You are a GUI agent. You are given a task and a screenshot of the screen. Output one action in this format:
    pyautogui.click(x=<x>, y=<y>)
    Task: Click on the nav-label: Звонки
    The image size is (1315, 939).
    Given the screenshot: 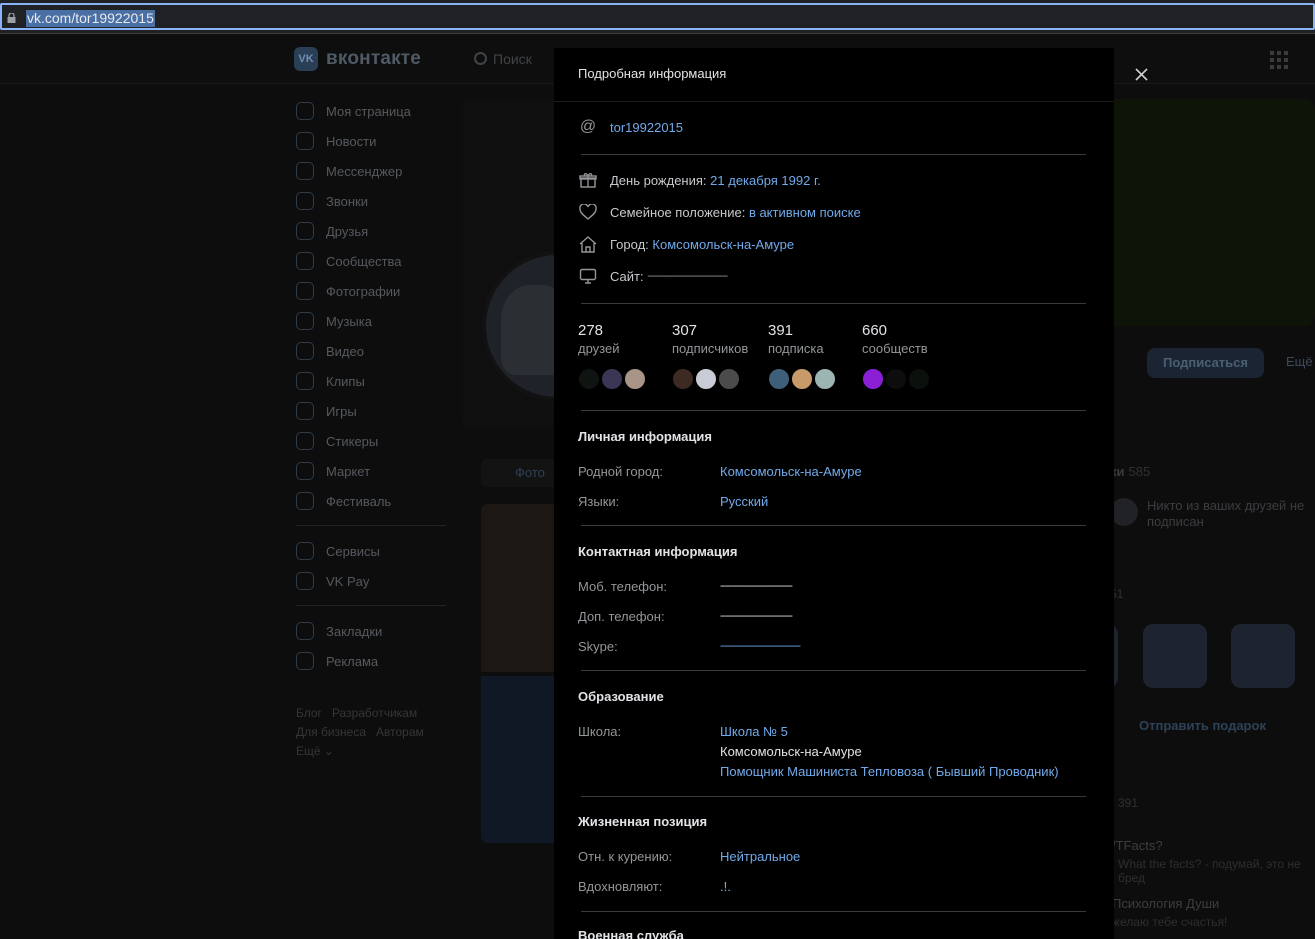 What is the action you would take?
    pyautogui.click(x=347, y=201)
    